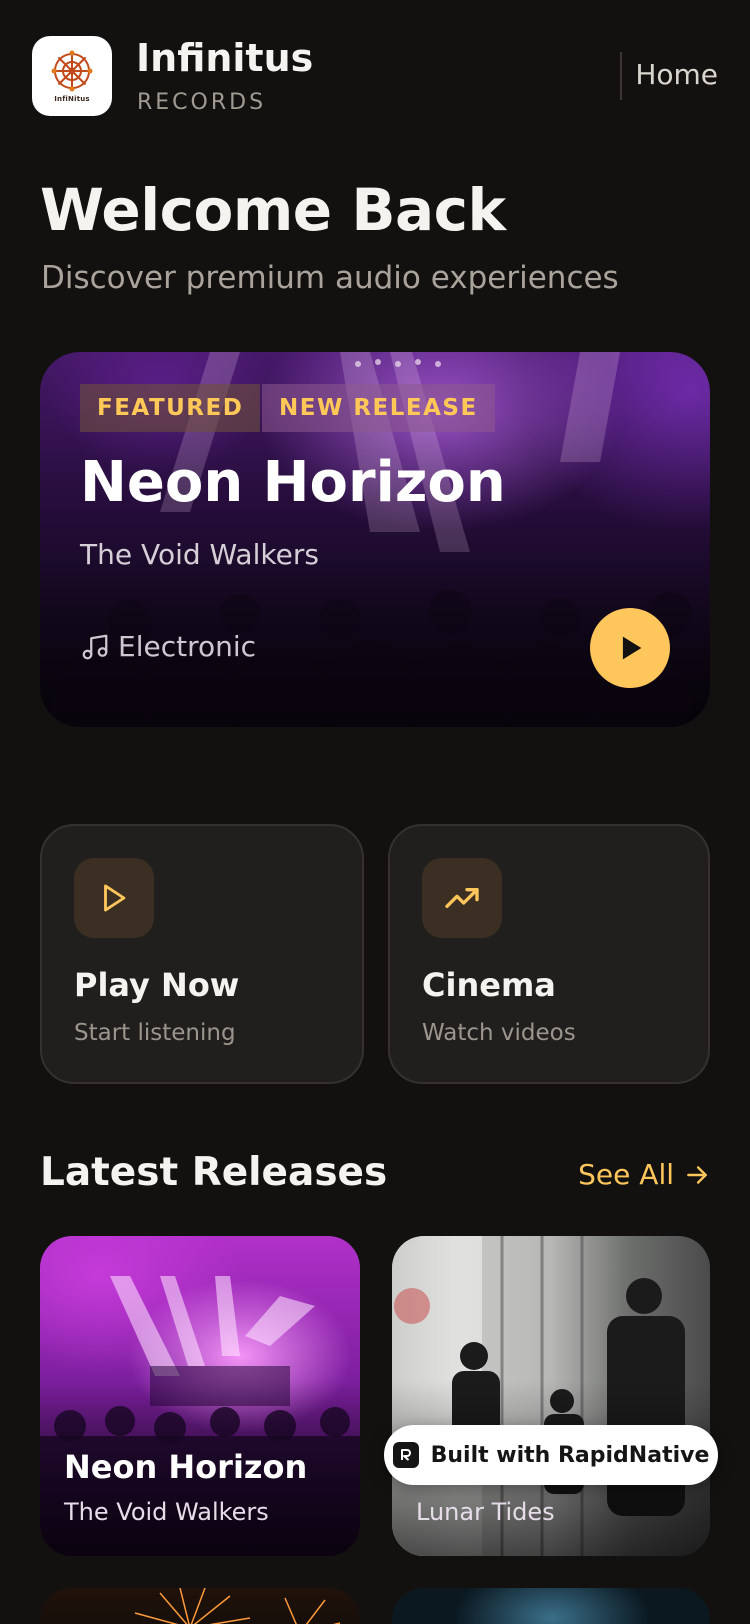 The height and width of the screenshot is (1624, 750). Describe the element at coordinates (499, 1033) in the screenshot. I see `cinema-subtitle: Watch videos` at that location.